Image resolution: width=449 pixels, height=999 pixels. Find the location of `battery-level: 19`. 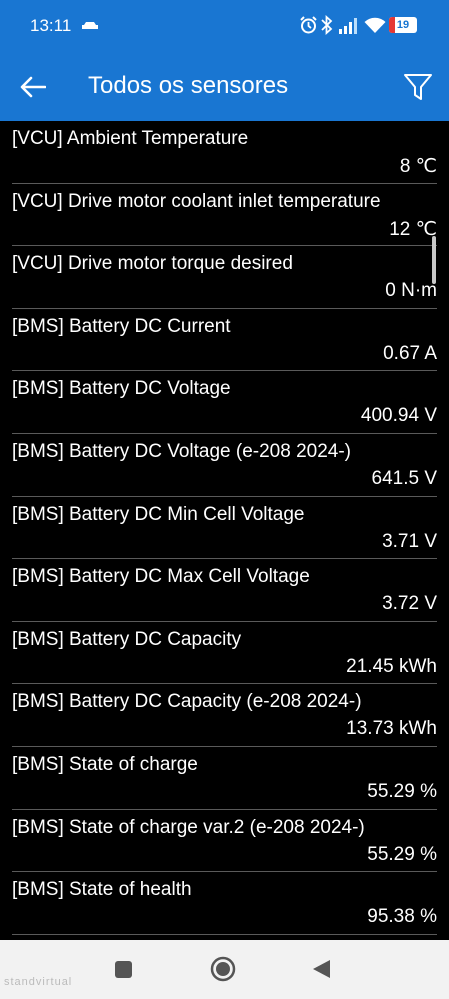

battery-level: 19 is located at coordinates (403, 25).